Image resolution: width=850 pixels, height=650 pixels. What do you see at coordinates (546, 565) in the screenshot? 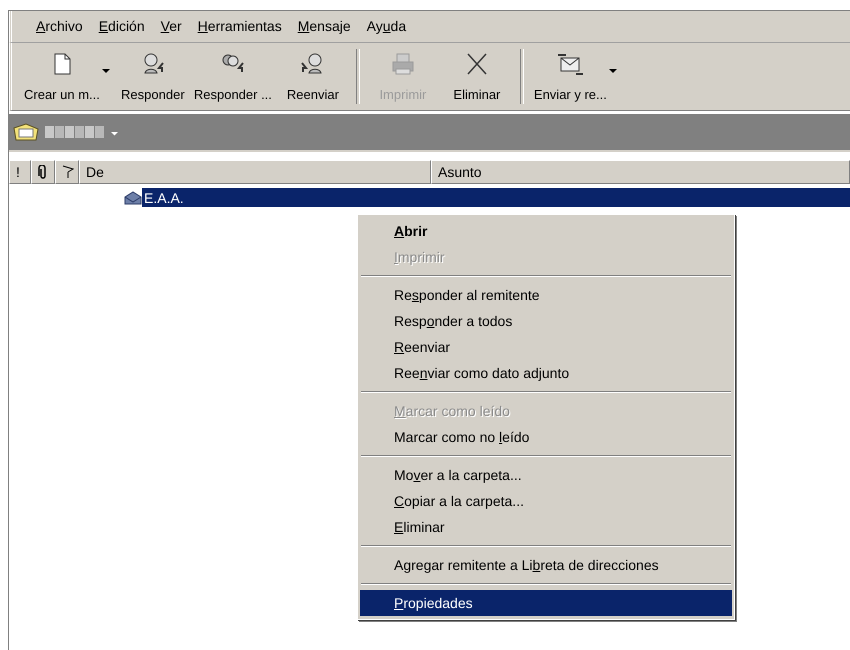
I see `menu-item: Agregar remitente a Libreta de direcciones` at bounding box center [546, 565].